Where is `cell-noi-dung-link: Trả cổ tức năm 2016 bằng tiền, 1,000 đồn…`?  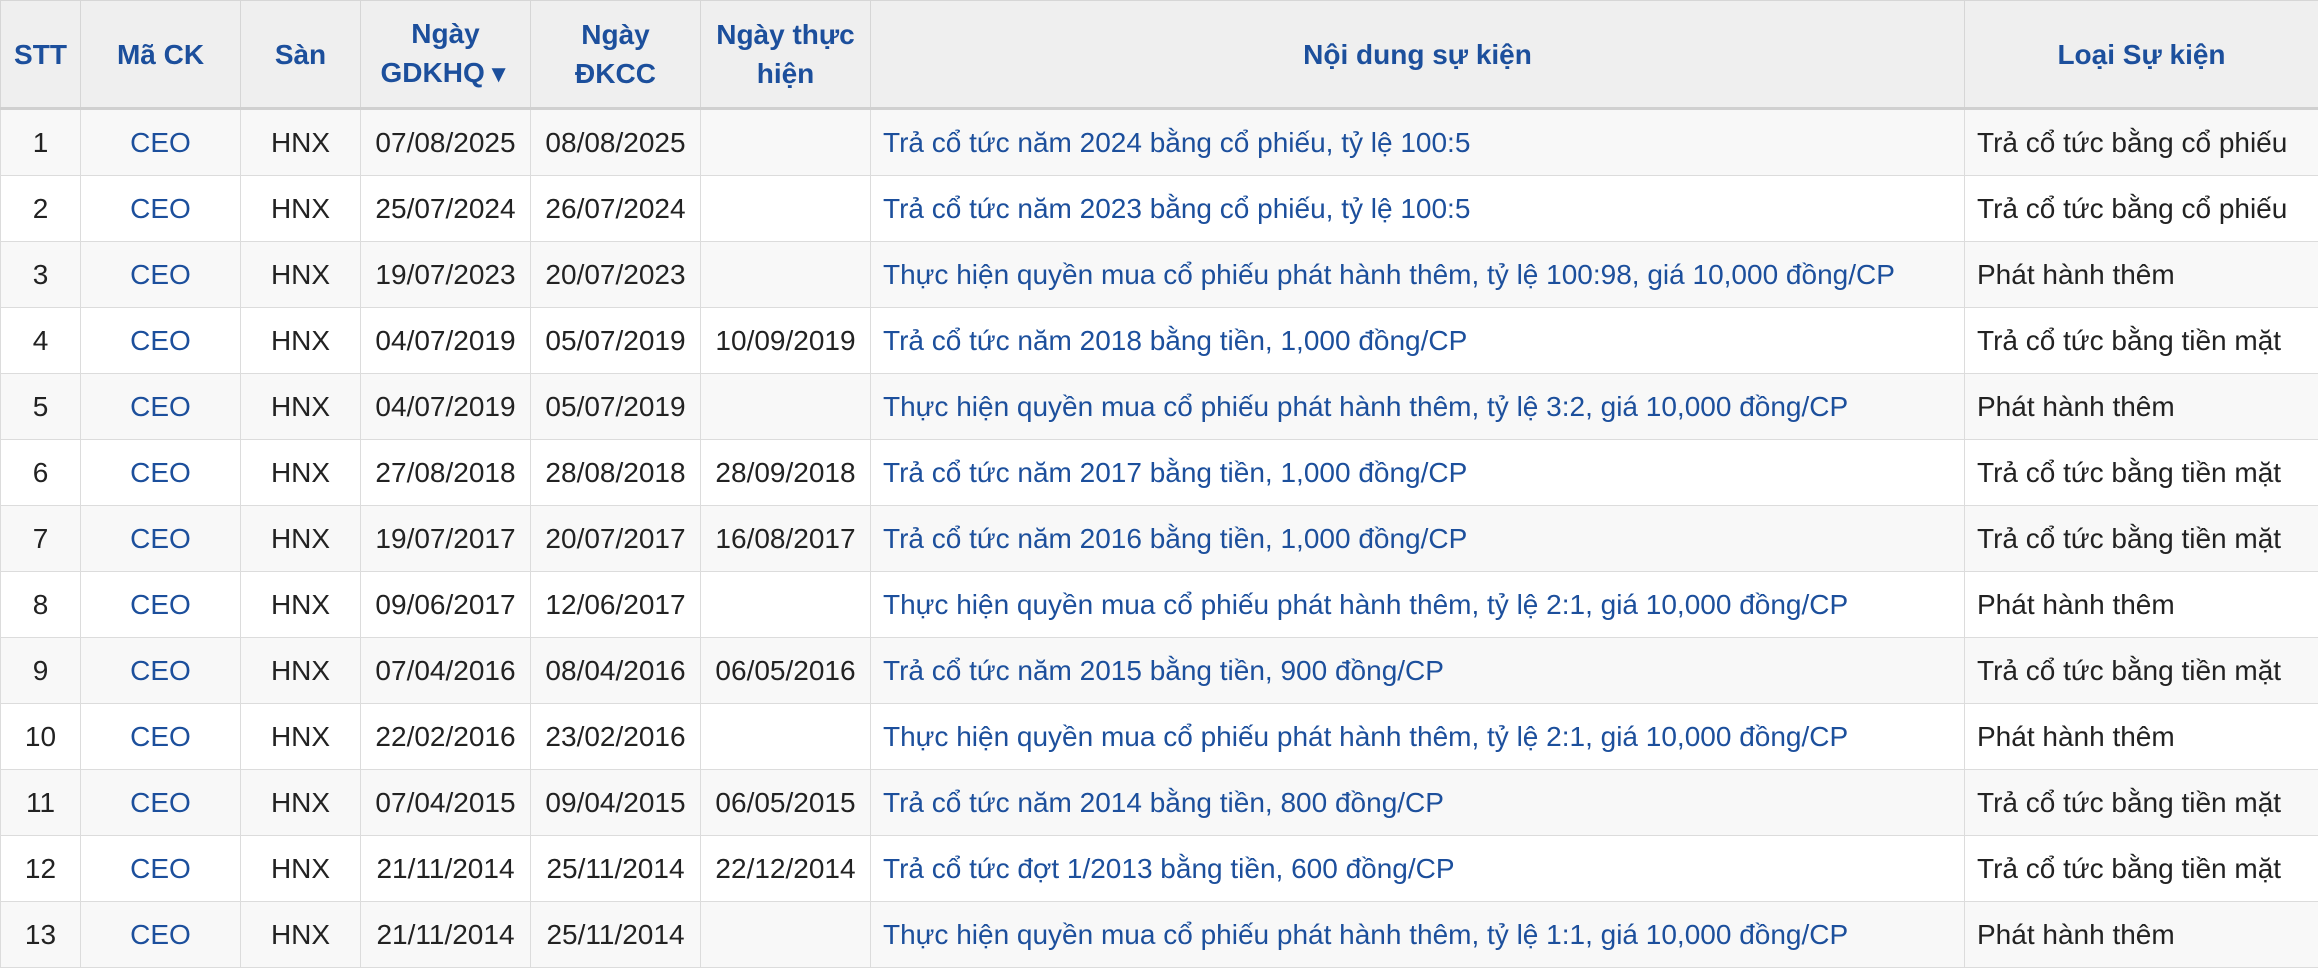
cell-noi-dung-link: Trả cổ tức năm 2016 bằng tiền, 1,000 đồn… is located at coordinates (1417, 538).